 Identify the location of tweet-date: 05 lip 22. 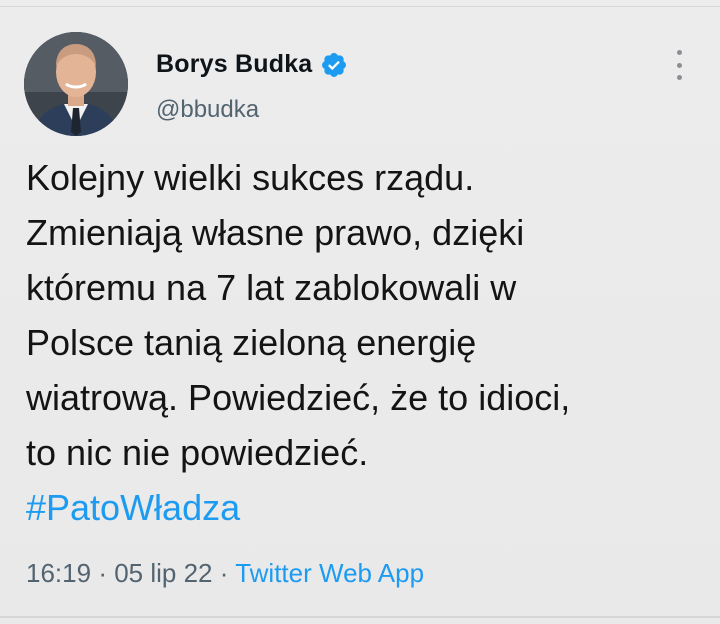
(163, 573).